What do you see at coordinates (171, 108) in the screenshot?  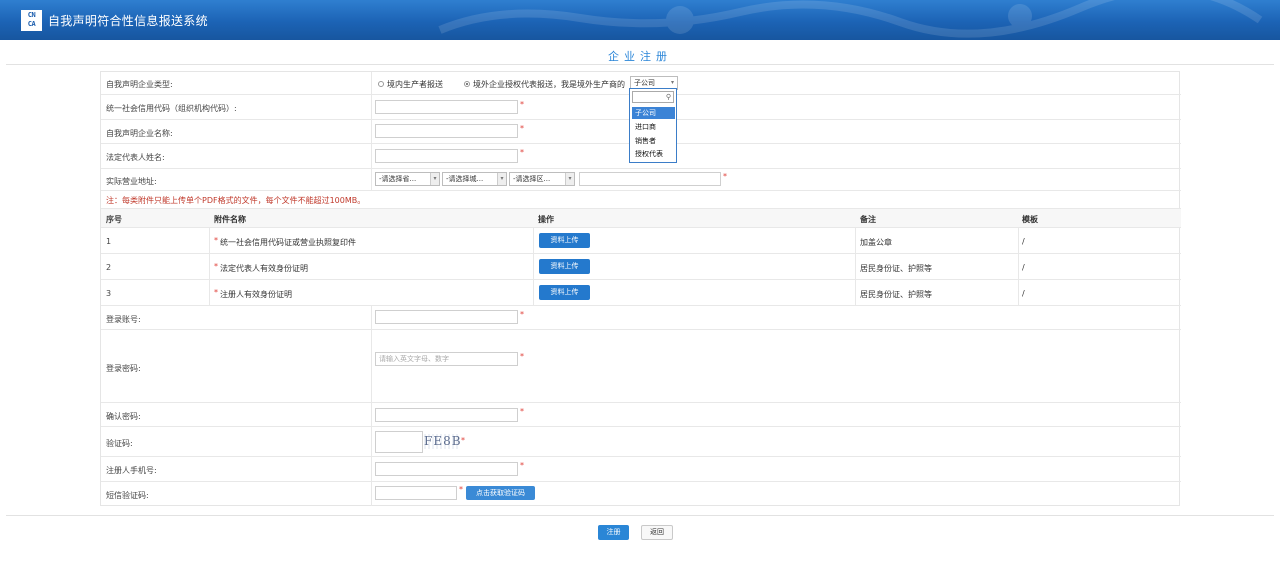 I see `credit-code-label: 统一社会信用代码（组织机构代码）:` at bounding box center [171, 108].